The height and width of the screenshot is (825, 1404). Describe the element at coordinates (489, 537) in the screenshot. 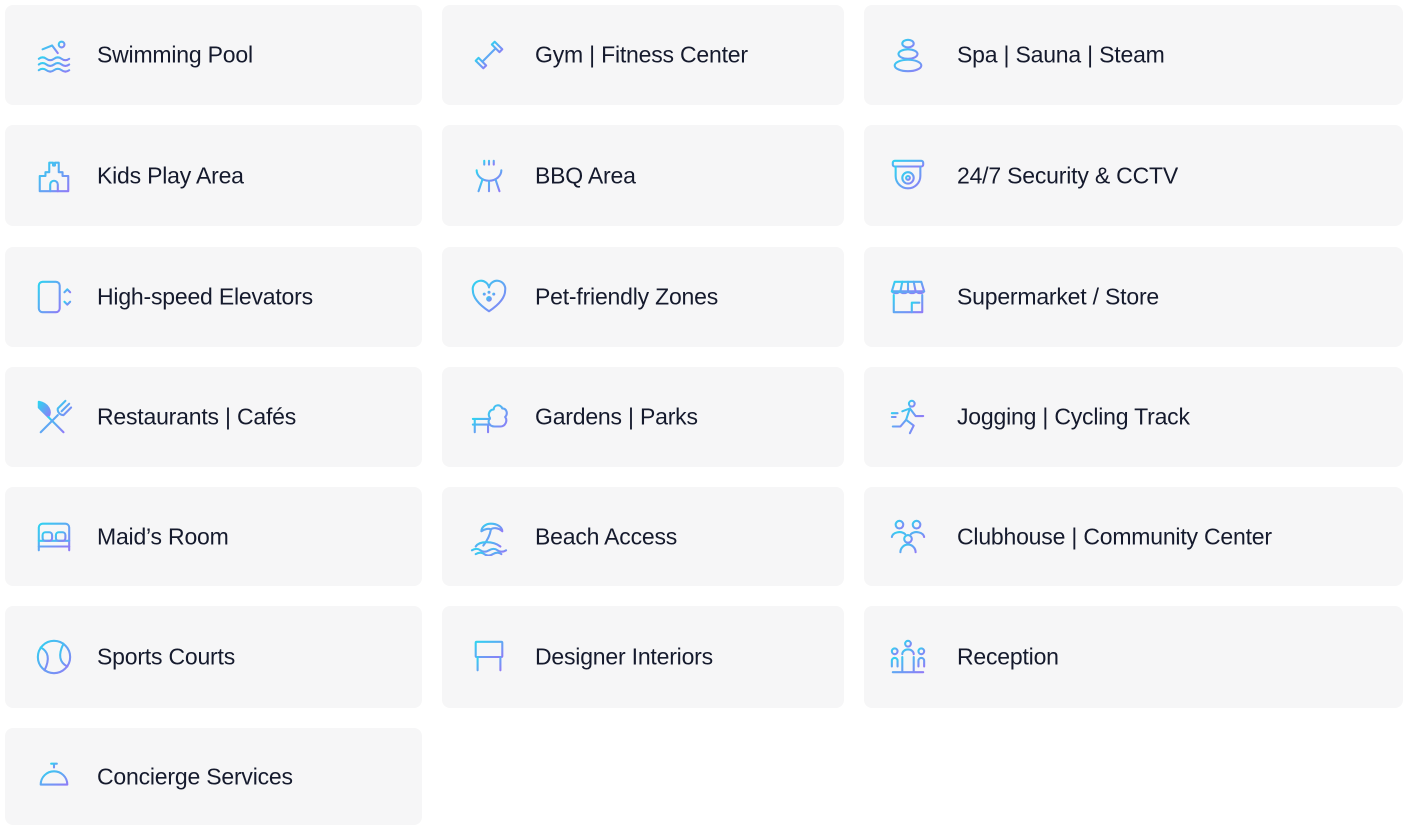

I see `island-palm-icon` at that location.